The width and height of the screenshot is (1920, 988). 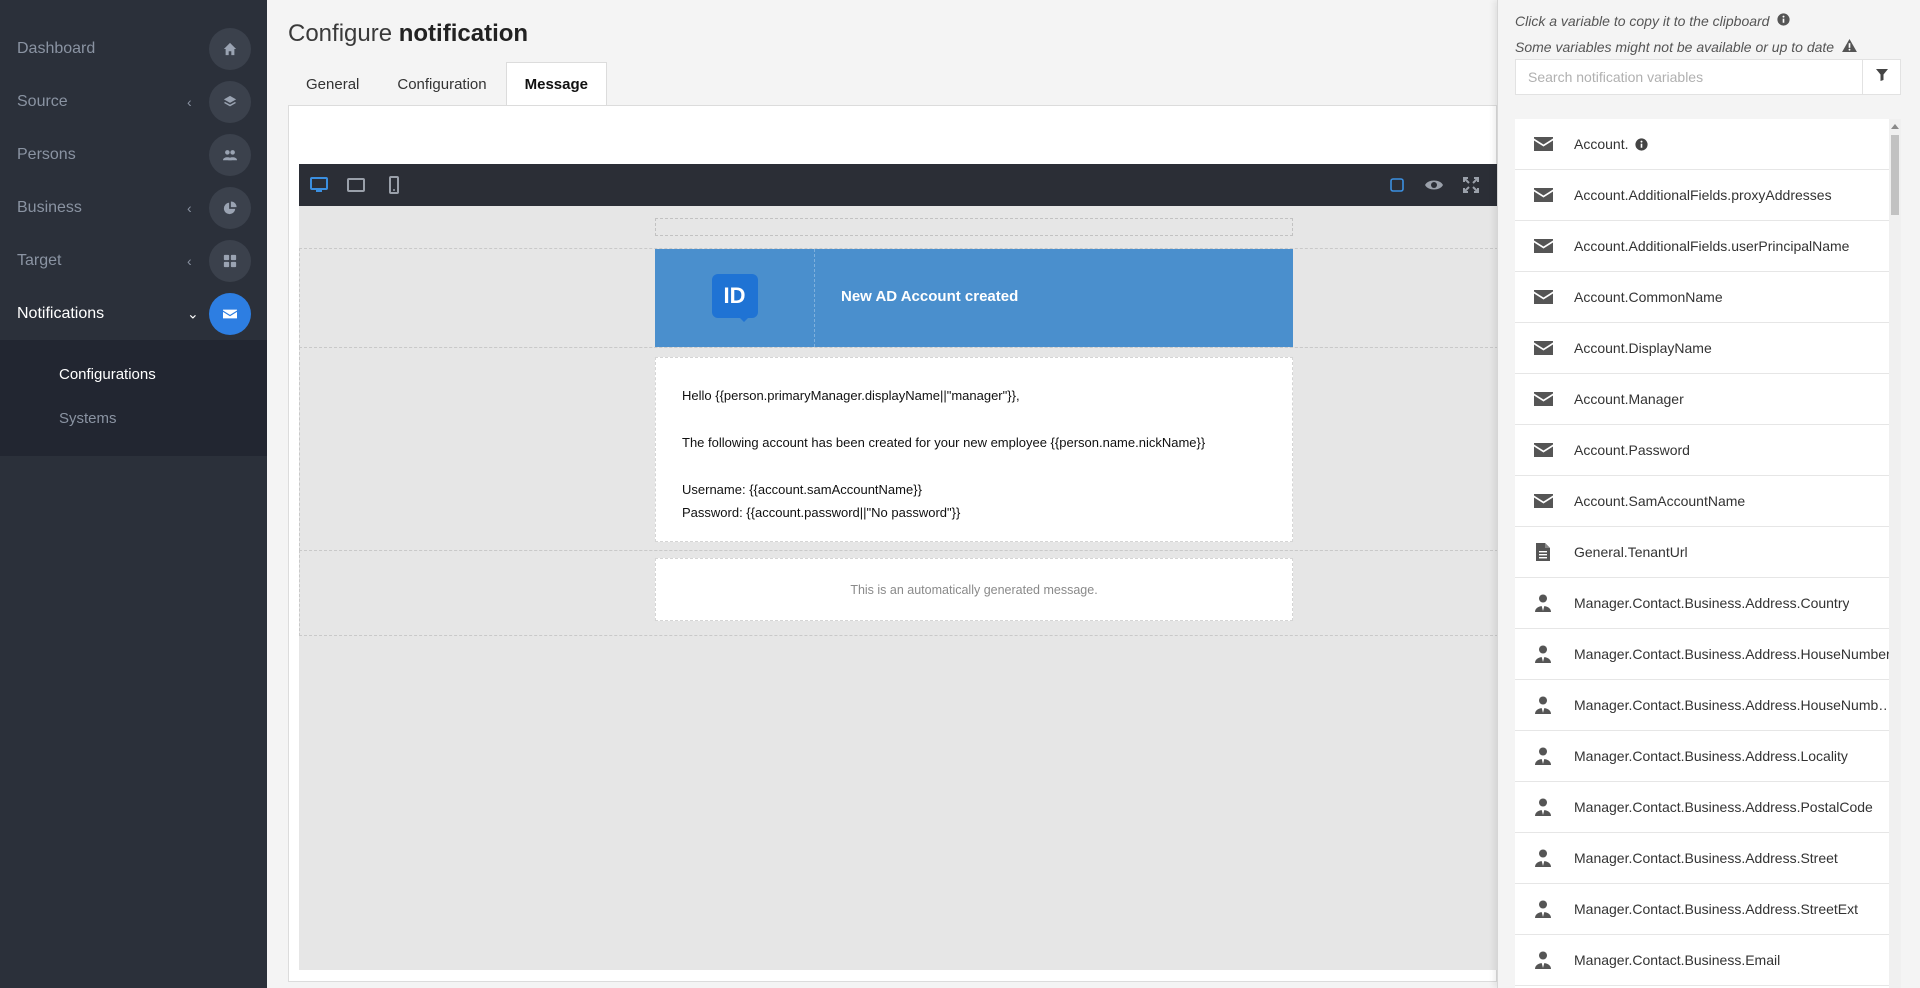 I want to click on chevron-down-icon: ⌄, so click(x=193, y=313).